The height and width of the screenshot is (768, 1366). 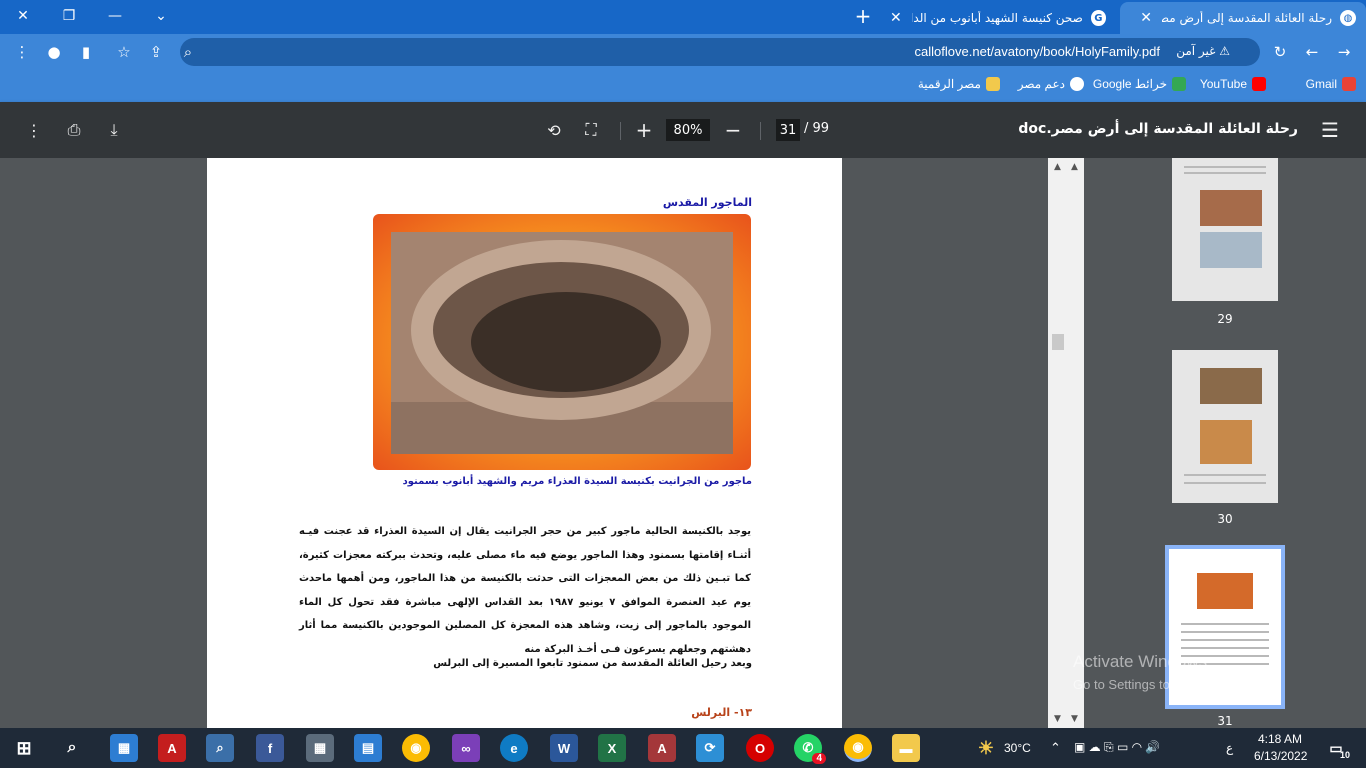 I want to click on menu-icon: ⋮, so click(x=22, y=52).